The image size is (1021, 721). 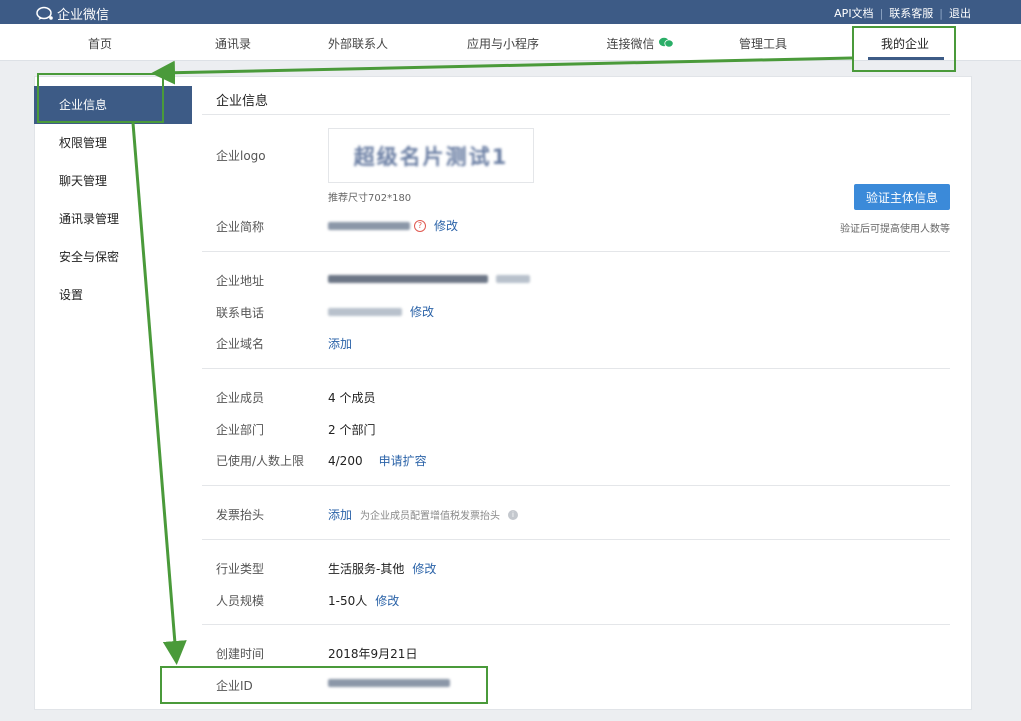 I want to click on logo-text: 超级名片测试1, so click(x=431, y=156).